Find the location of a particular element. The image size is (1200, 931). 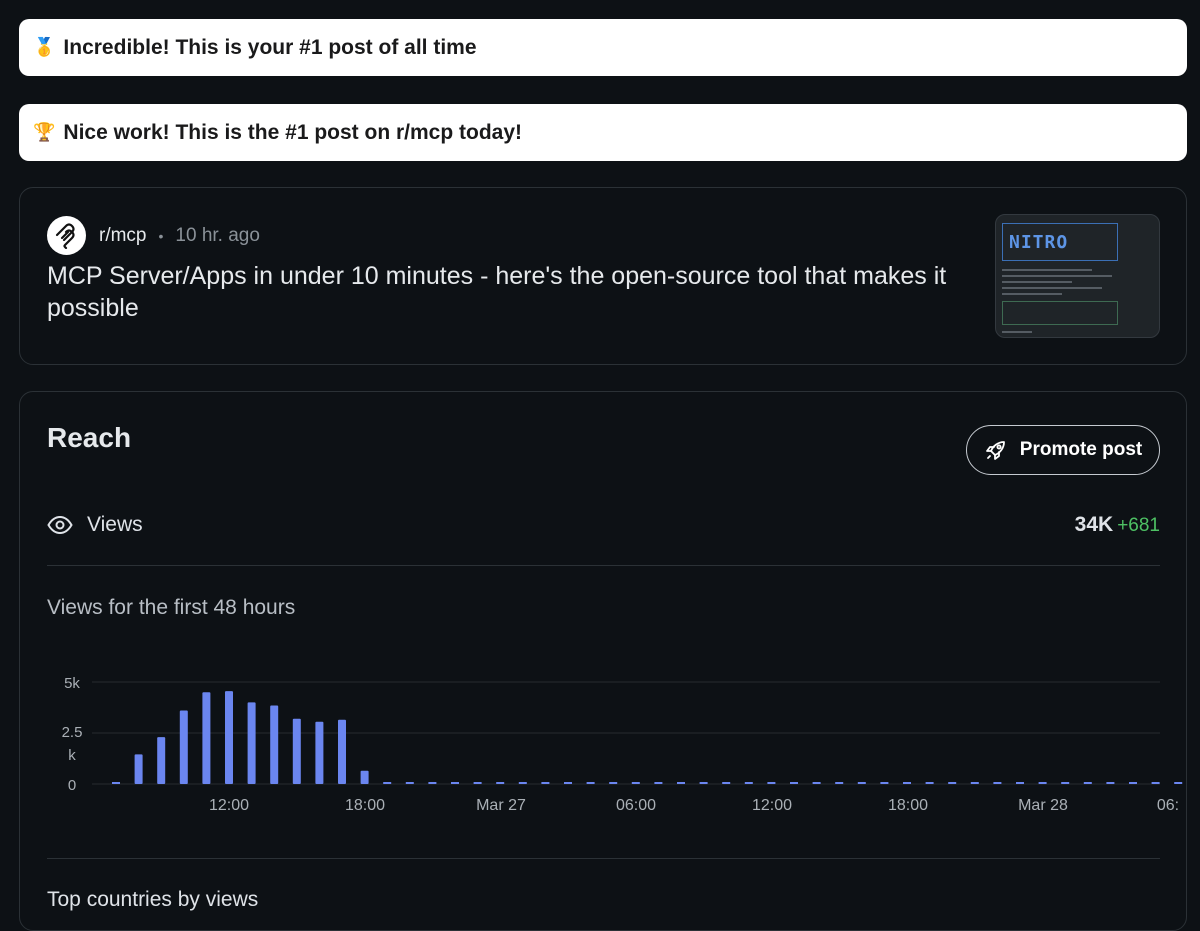

rocket-icon is located at coordinates (995, 450).